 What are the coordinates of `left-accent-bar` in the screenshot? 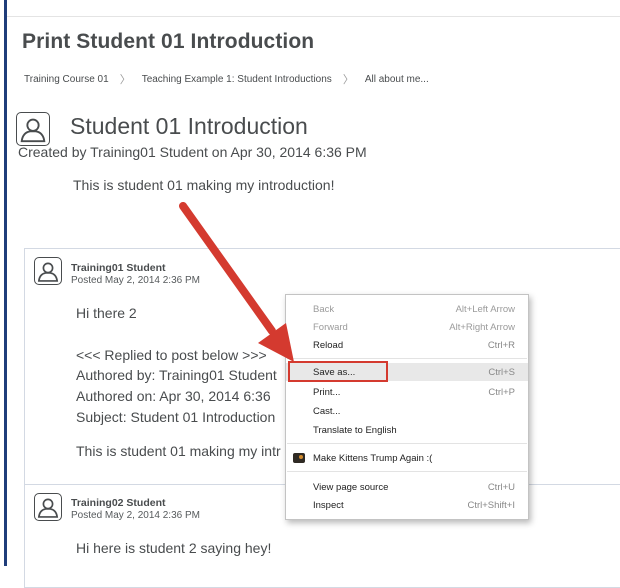 It's located at (5, 283).